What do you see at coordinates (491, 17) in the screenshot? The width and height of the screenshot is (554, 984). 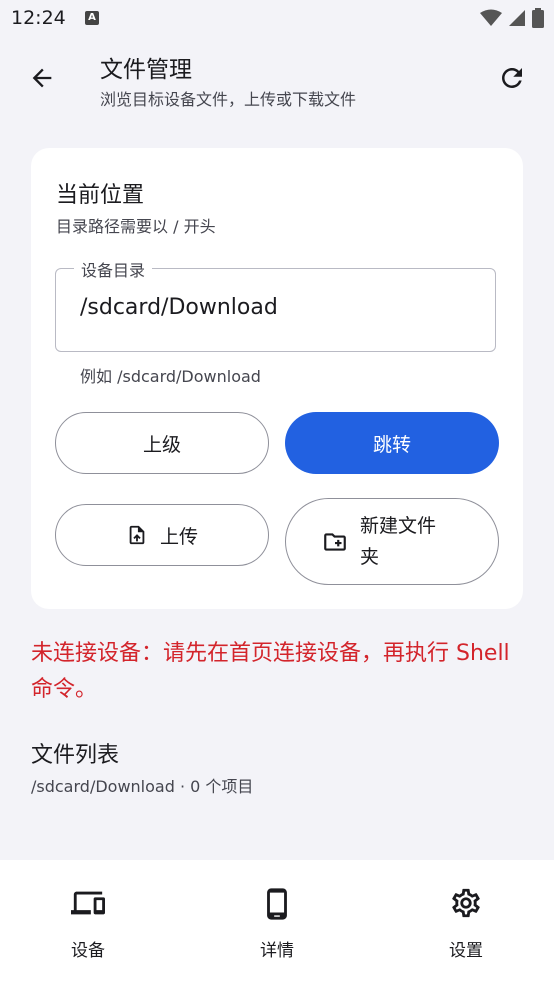 I see `wifi-icon` at bounding box center [491, 17].